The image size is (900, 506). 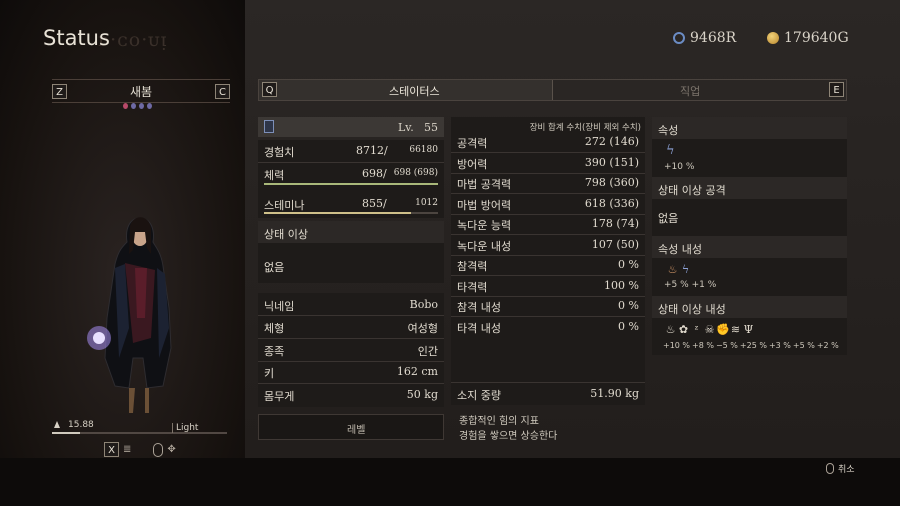 What do you see at coordinates (779, 345) in the screenshot?
I see `resist-value: +3 %` at bounding box center [779, 345].